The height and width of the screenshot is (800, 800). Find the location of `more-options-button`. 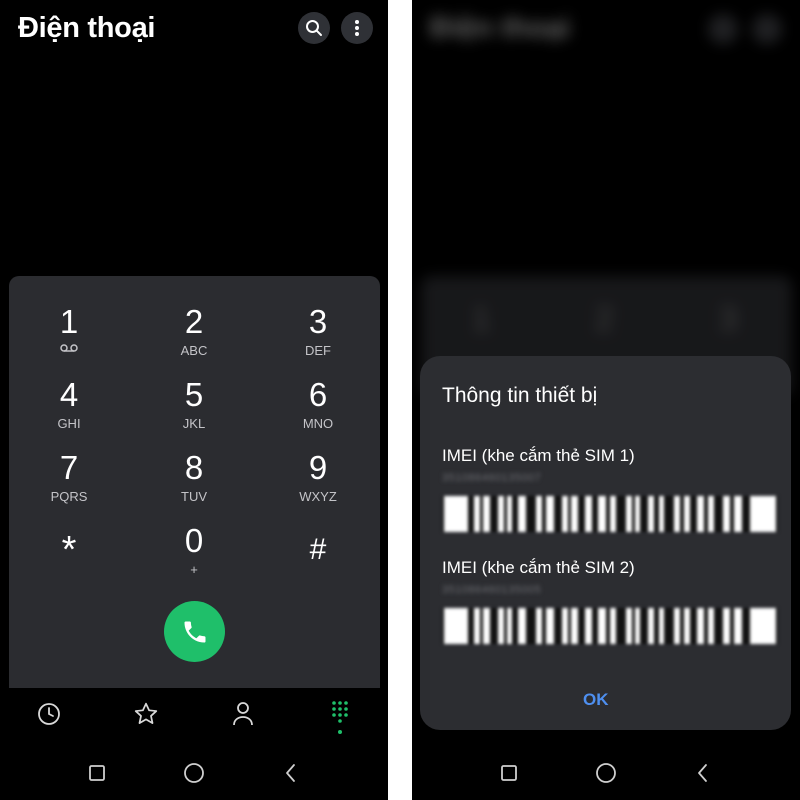

more-options-button is located at coordinates (357, 28).